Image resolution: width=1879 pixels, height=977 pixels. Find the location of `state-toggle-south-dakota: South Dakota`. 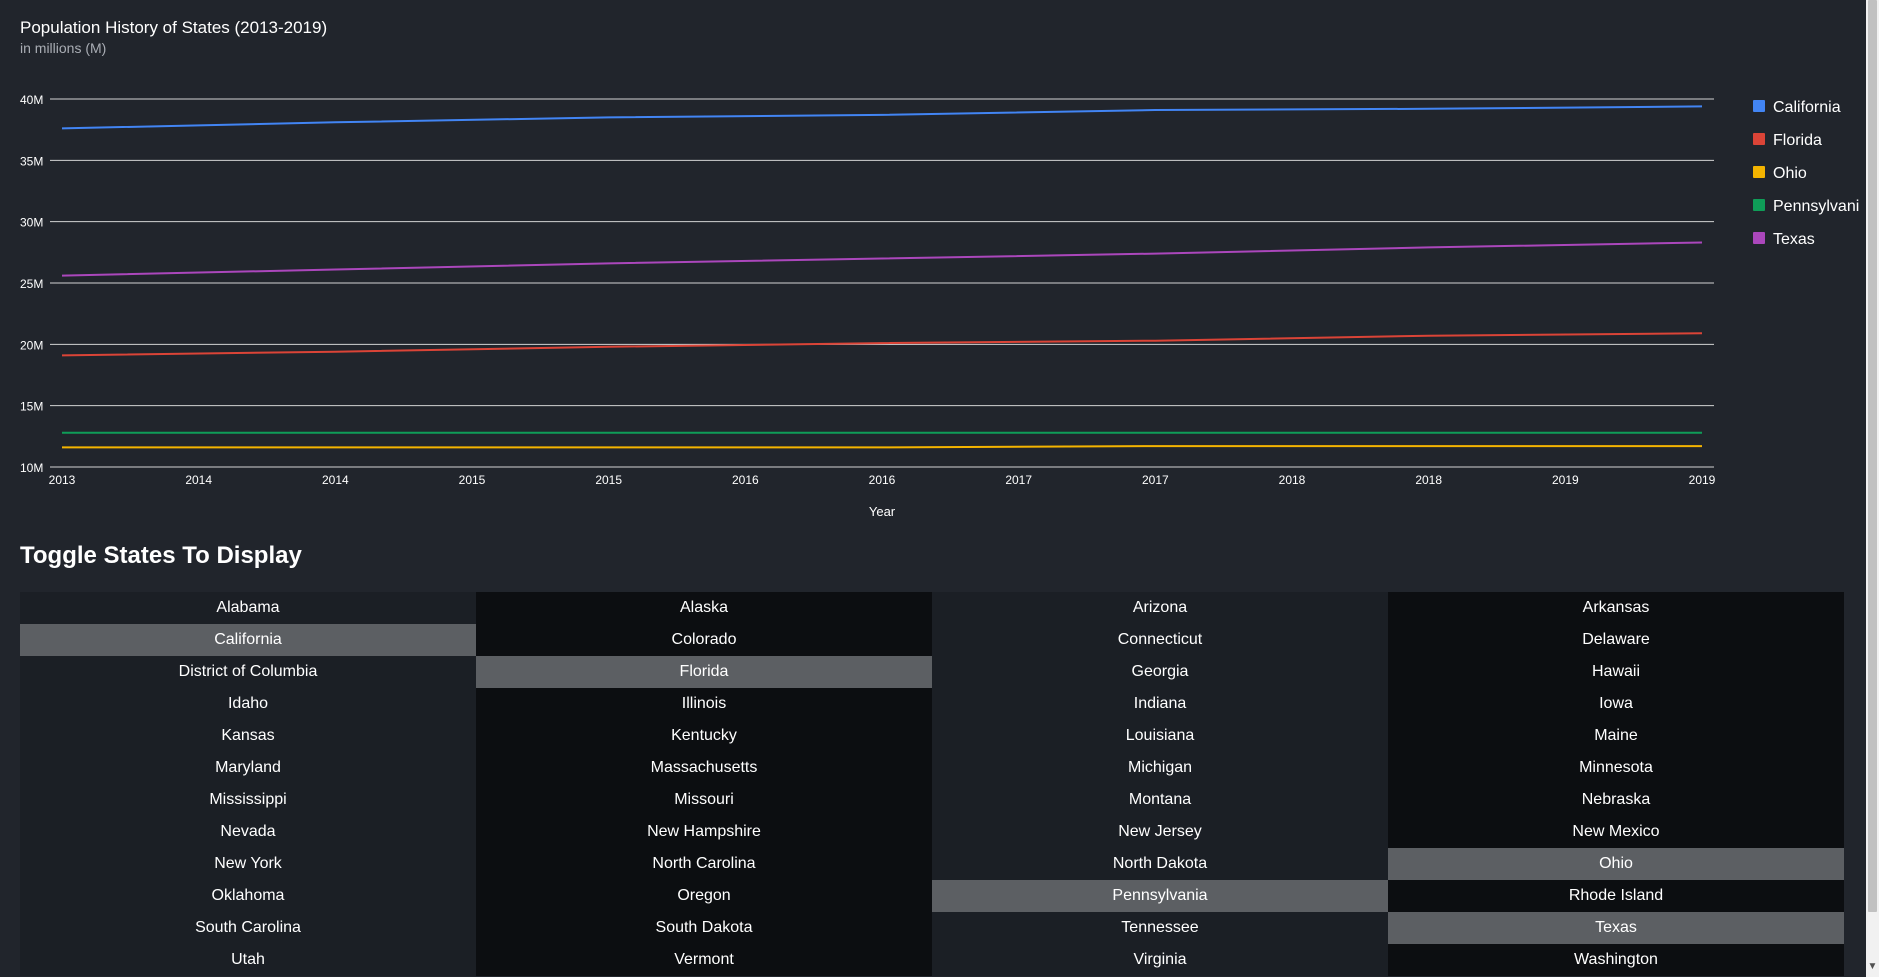

state-toggle-south-dakota: South Dakota is located at coordinates (704, 928).